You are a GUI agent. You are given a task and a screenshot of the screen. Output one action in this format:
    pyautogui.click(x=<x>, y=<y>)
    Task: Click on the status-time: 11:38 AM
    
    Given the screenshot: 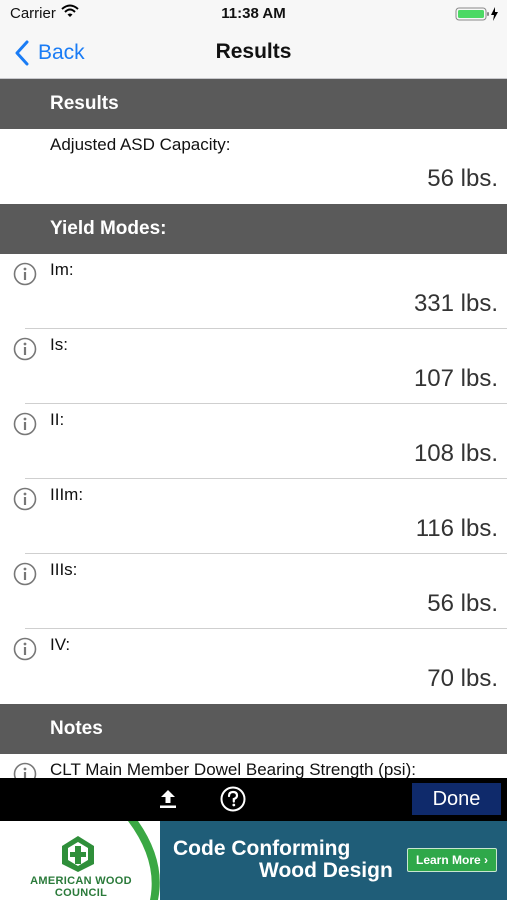 What is the action you would take?
    pyautogui.click(x=253, y=13)
    